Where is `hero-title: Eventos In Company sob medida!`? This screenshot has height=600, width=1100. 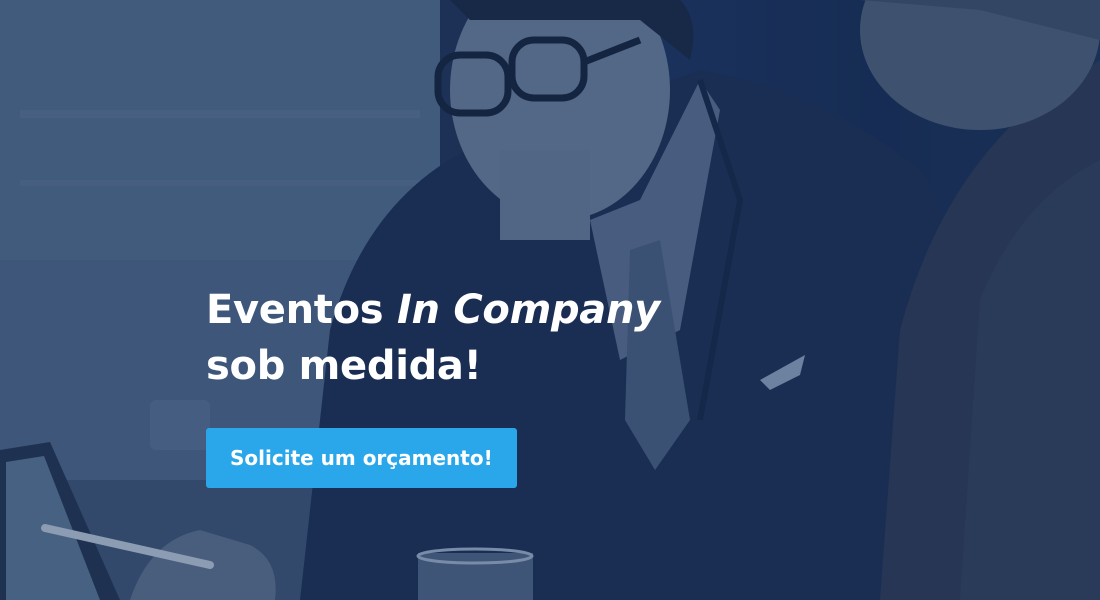 hero-title: Eventos In Company sob medida! is located at coordinates (466, 338).